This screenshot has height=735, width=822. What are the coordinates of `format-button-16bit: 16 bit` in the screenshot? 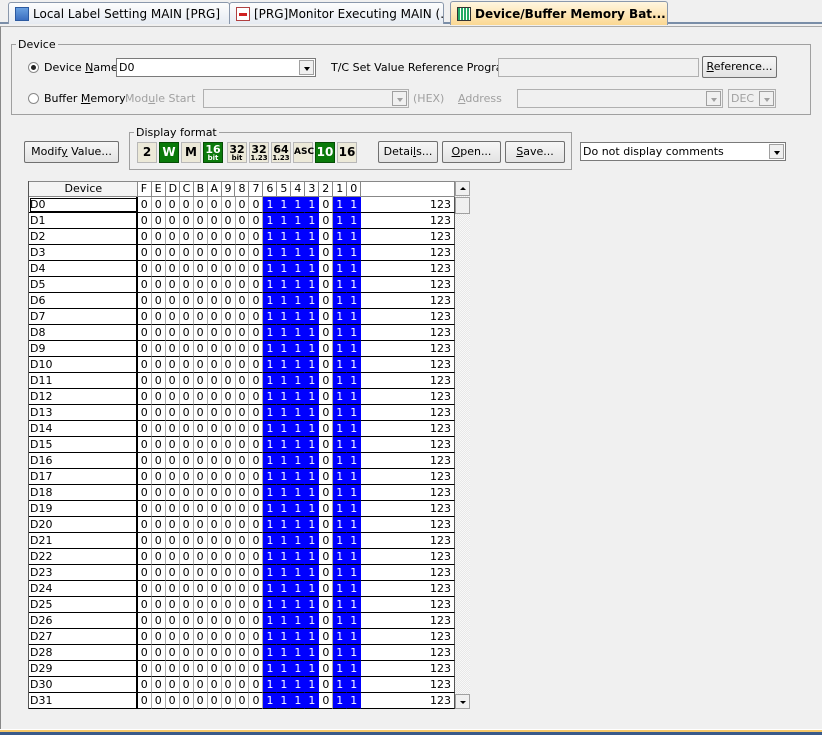 It's located at (213, 152).